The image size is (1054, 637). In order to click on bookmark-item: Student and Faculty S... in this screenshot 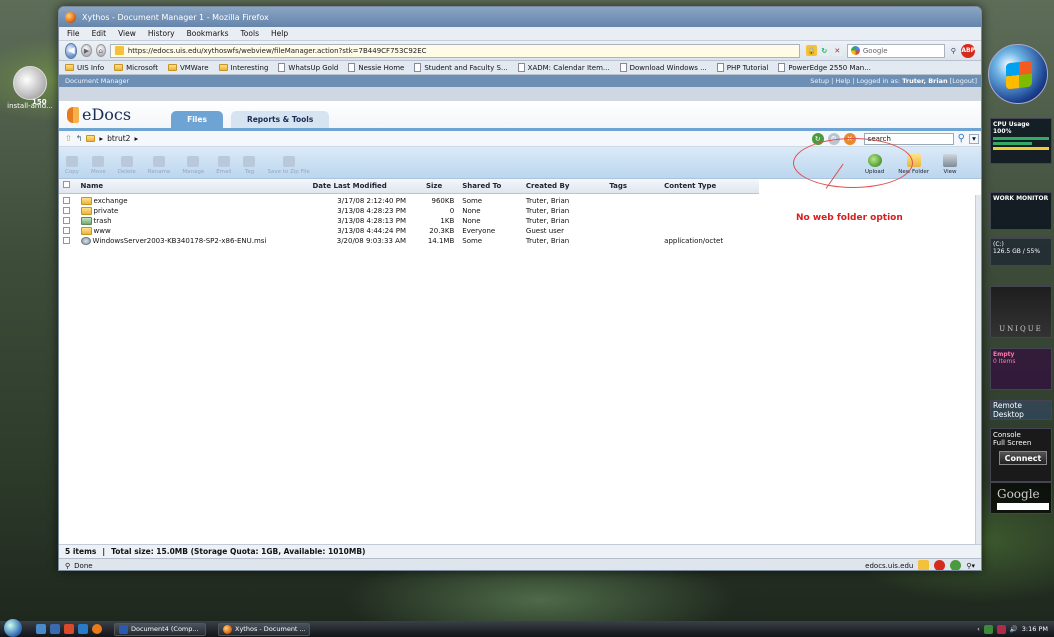, I will do `click(461, 67)`.